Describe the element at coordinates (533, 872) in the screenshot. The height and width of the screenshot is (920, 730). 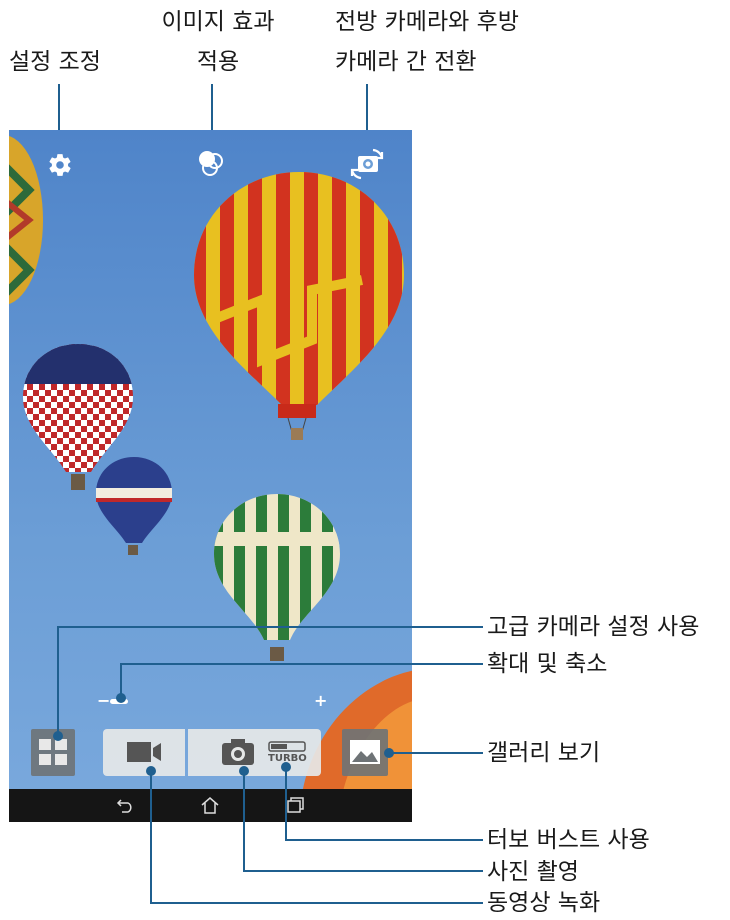
I see `callout-photo: 사진 촬영` at that location.